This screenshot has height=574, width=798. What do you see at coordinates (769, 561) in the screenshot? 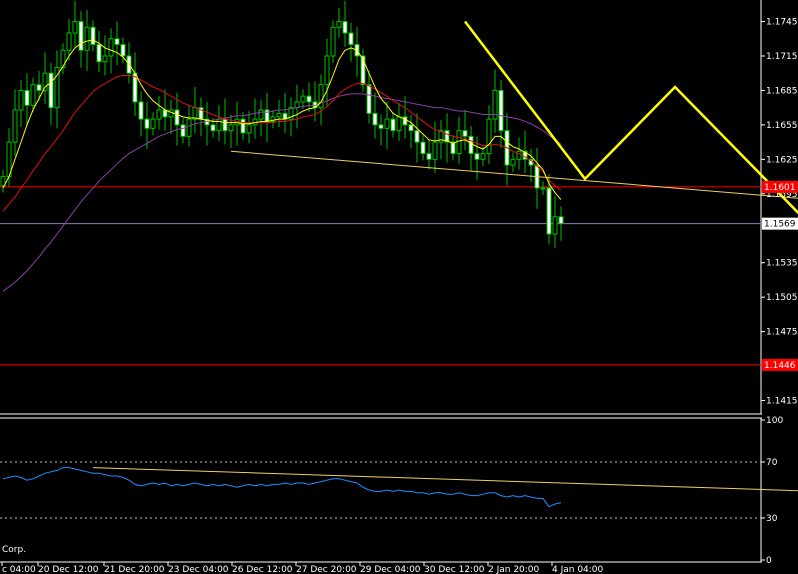
I see `rsi-axis-label: 0` at bounding box center [769, 561].